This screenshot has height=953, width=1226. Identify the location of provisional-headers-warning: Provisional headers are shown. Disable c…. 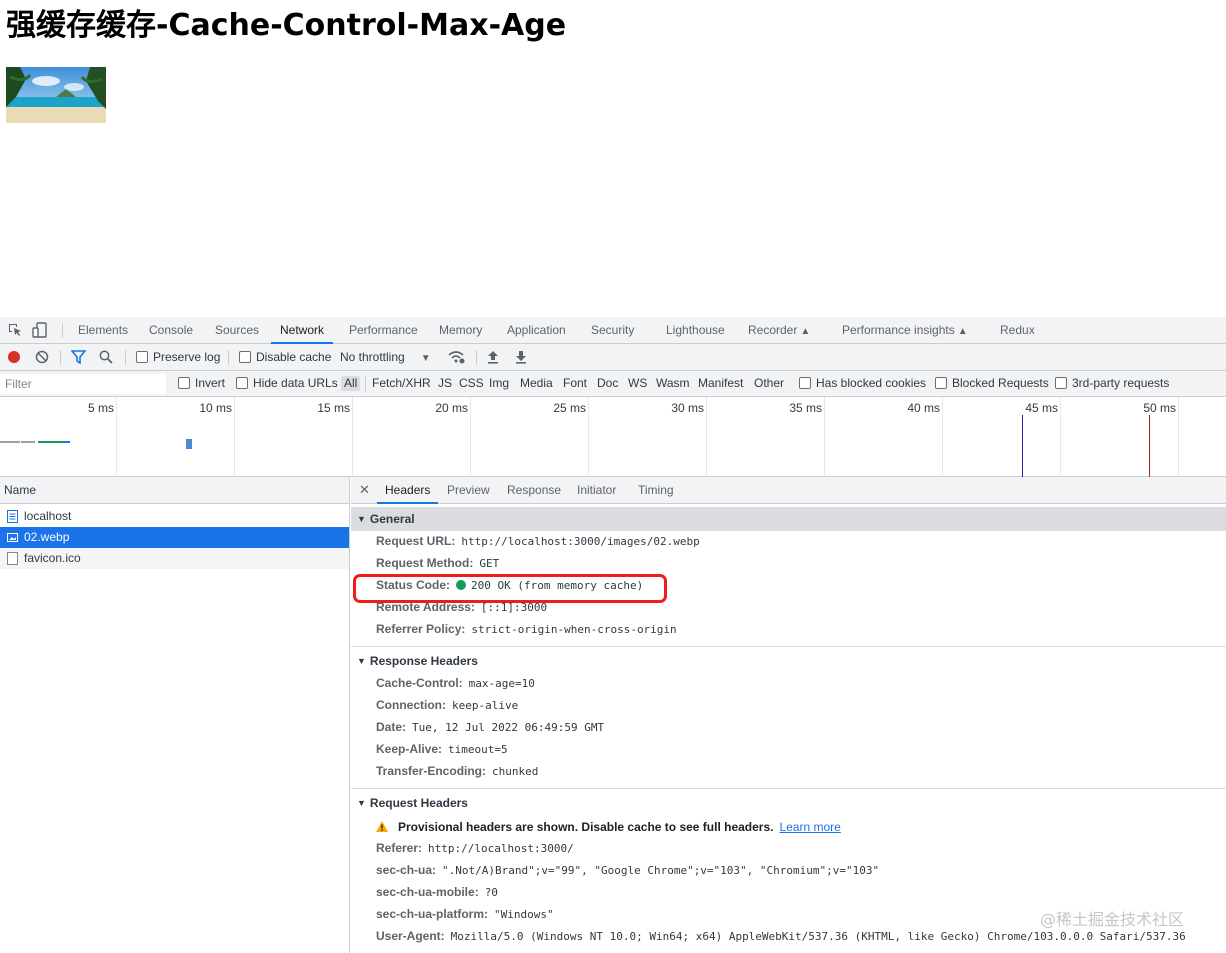
(608, 827).